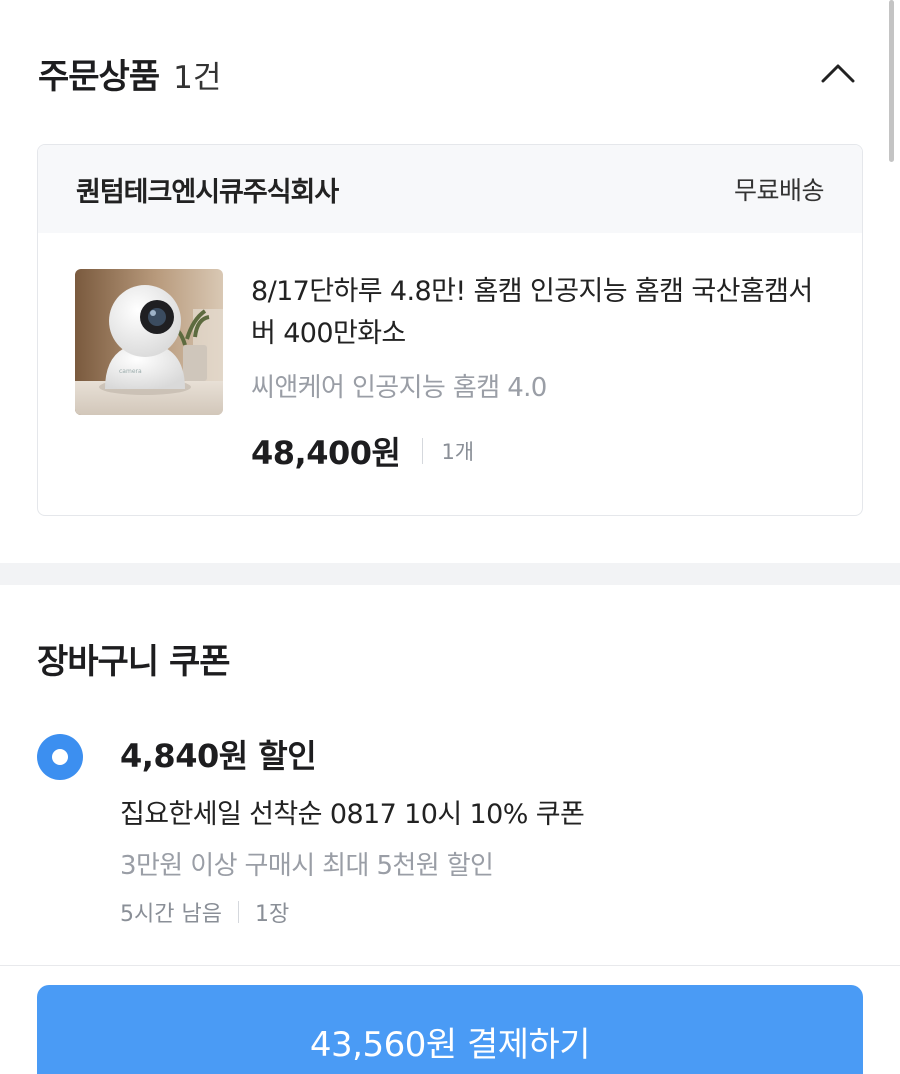 The width and height of the screenshot is (900, 1074). Describe the element at coordinates (197, 77) in the screenshot. I see `order-item-count: 1건` at that location.